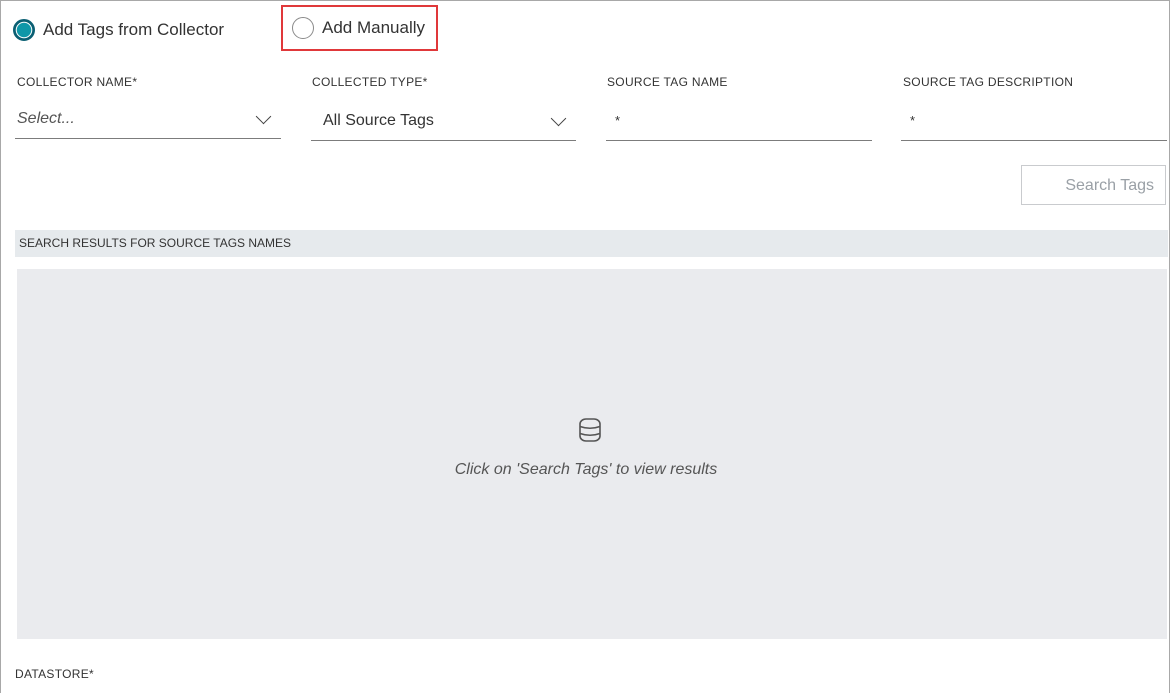  Describe the element at coordinates (590, 430) in the screenshot. I see `database-icon` at that location.